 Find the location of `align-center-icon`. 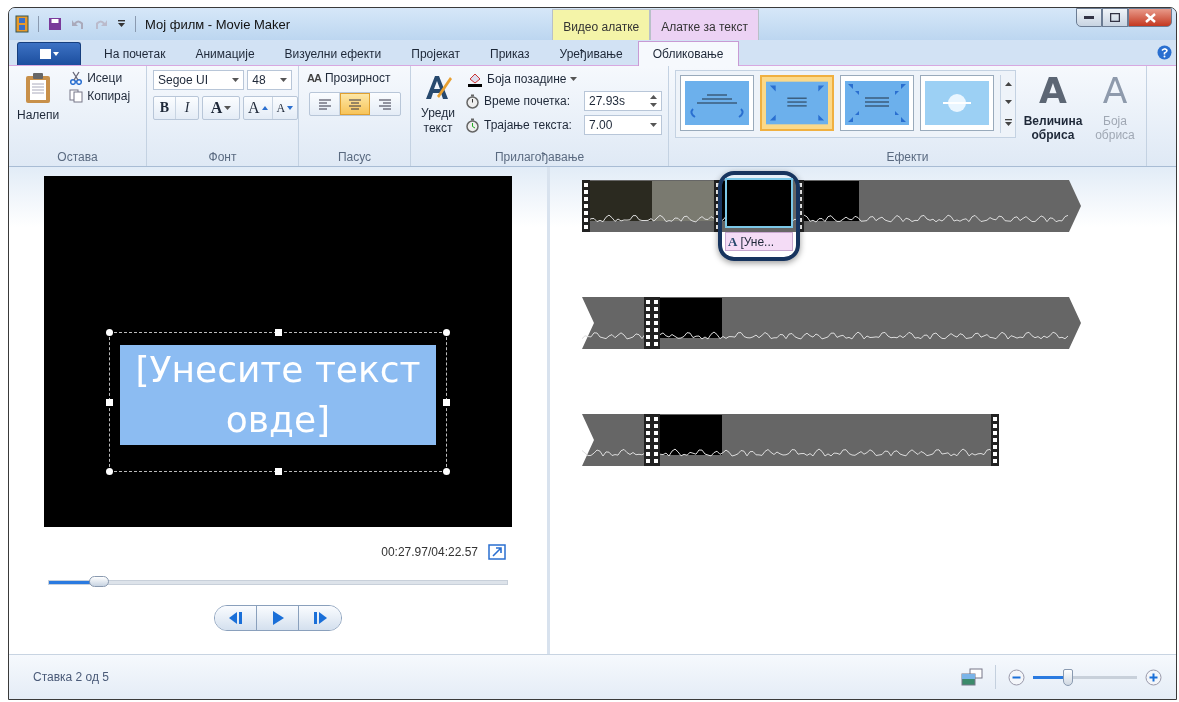

align-center-icon is located at coordinates (355, 104).